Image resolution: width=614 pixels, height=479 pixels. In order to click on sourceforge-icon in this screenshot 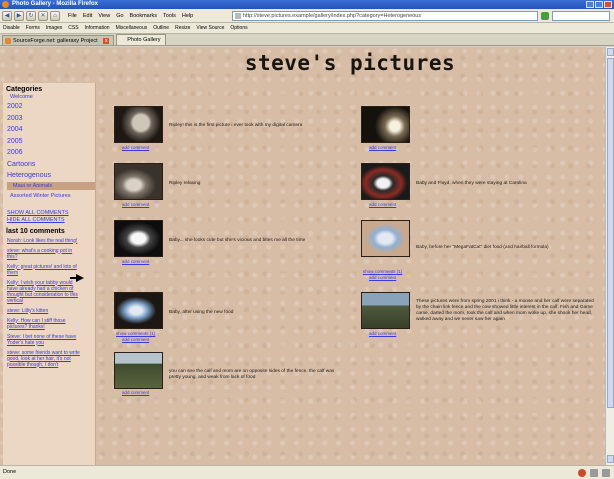, I will do `click(8, 41)`.